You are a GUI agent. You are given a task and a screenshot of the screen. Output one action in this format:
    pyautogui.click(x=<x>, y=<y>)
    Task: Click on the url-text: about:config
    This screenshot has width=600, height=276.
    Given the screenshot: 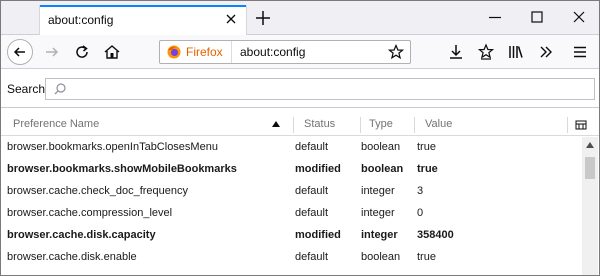 What is the action you would take?
    pyautogui.click(x=272, y=52)
    